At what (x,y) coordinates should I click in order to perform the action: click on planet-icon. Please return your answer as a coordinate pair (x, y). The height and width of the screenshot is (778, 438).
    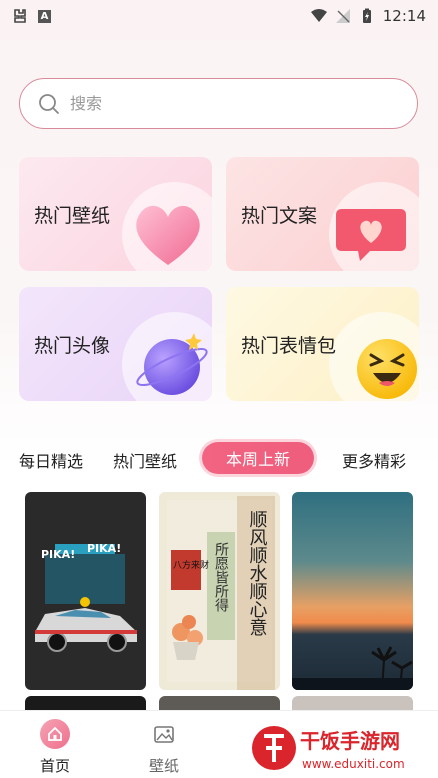
    Looking at the image, I should click on (172, 364).